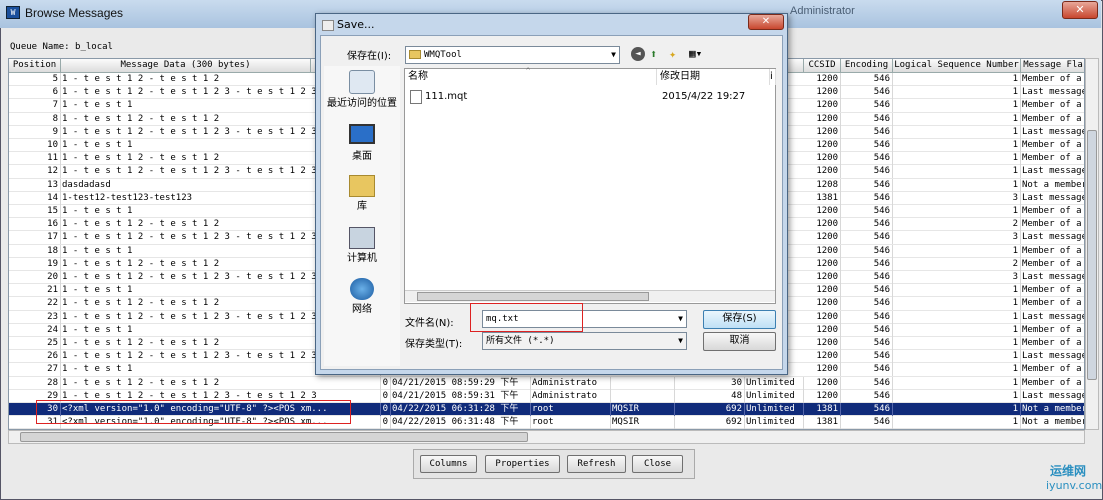 This screenshot has height=500, width=1103. I want to click on cell-user: root, so click(571, 422).